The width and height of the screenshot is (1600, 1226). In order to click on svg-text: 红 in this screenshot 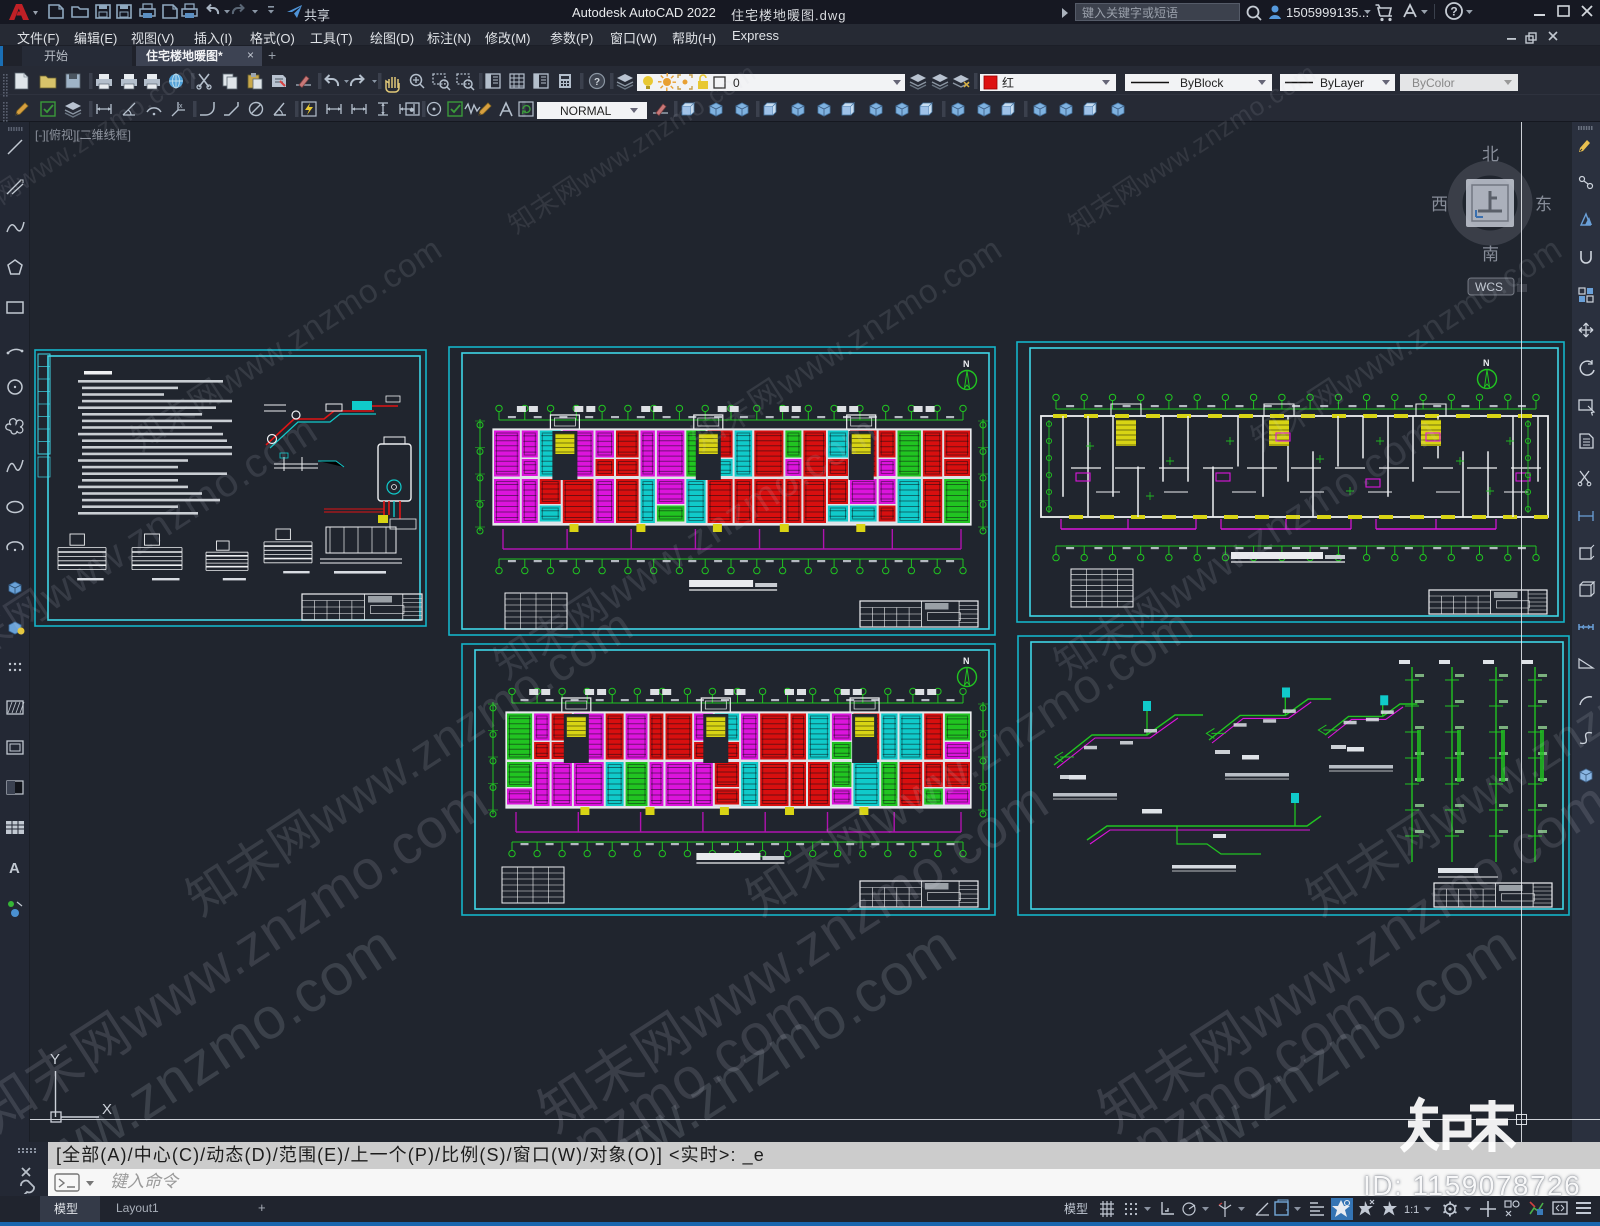, I will do `click(1008, 82)`.